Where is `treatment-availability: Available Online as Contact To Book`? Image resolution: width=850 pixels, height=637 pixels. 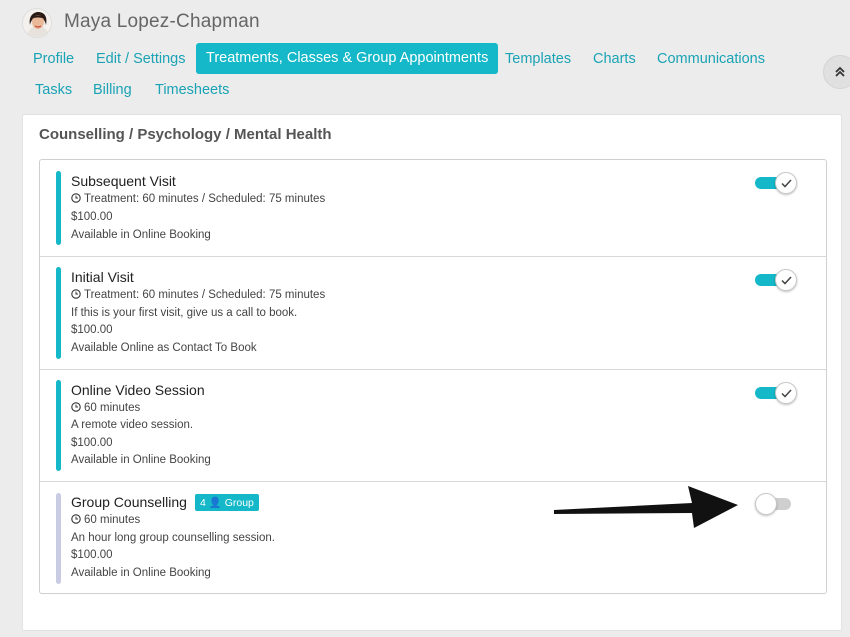
treatment-availability: Available Online as Contact To Book is located at coordinates (164, 348).